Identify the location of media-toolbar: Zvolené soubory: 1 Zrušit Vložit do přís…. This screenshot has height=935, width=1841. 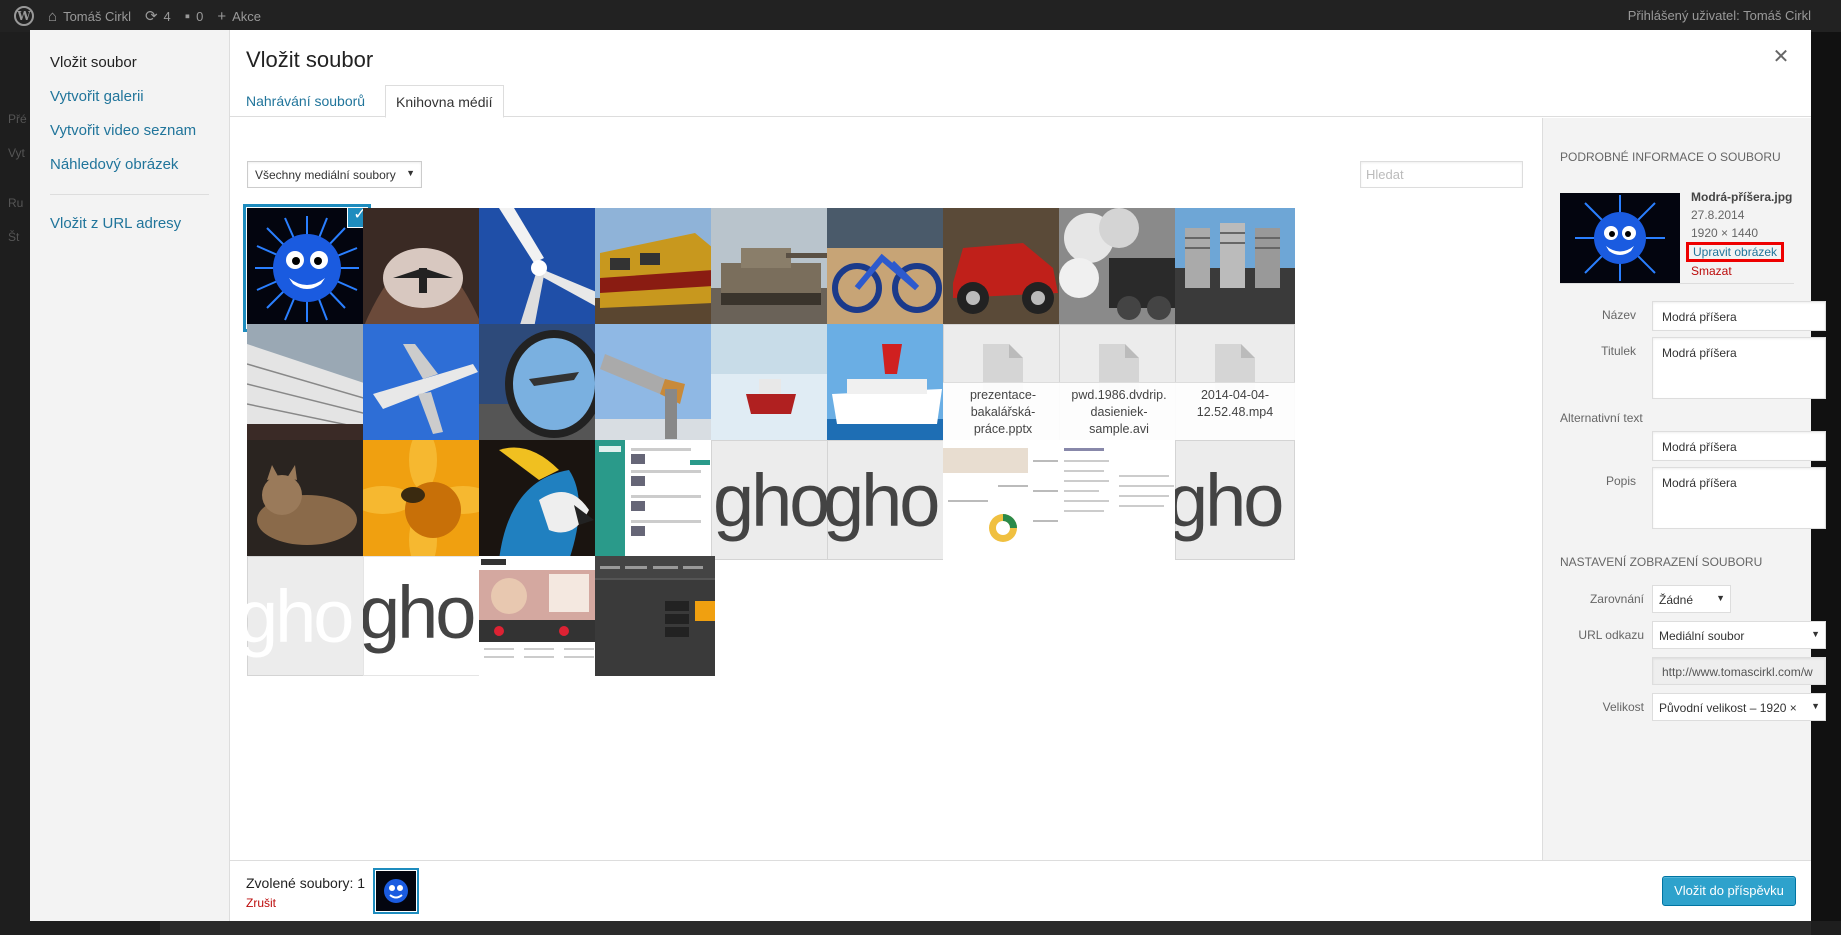
(1020, 890).